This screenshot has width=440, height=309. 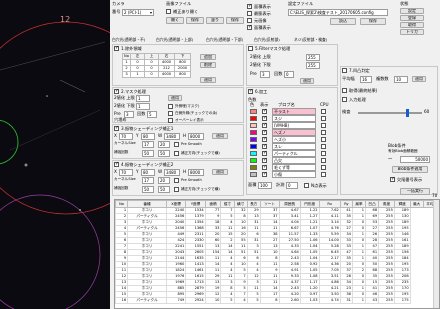 What do you see at coordinates (116, 128) in the screenshot?
I see `shading1-checkbox` at bounding box center [116, 128].